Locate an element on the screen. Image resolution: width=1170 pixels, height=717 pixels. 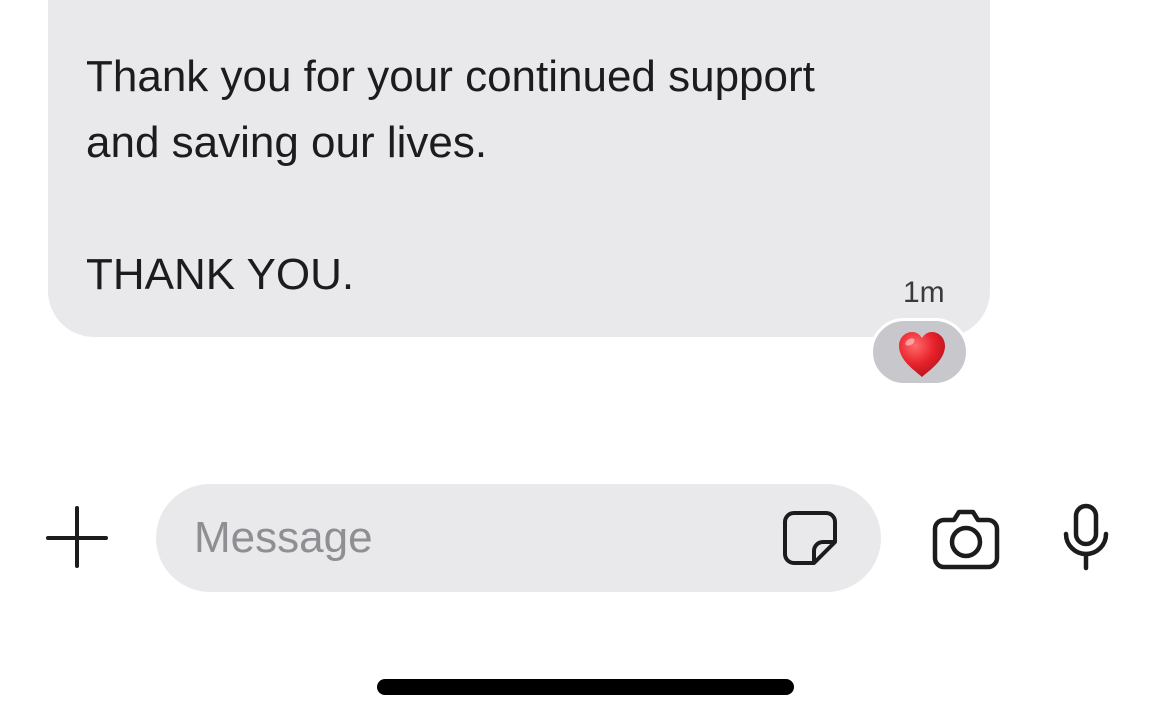
message-text-line-3: THANK YOU. is located at coordinates (220, 274).